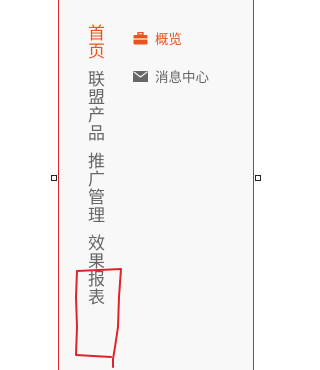 This screenshot has height=370, width=320. I want to click on sub-menu: 概览 消息中心, so click(171, 66).